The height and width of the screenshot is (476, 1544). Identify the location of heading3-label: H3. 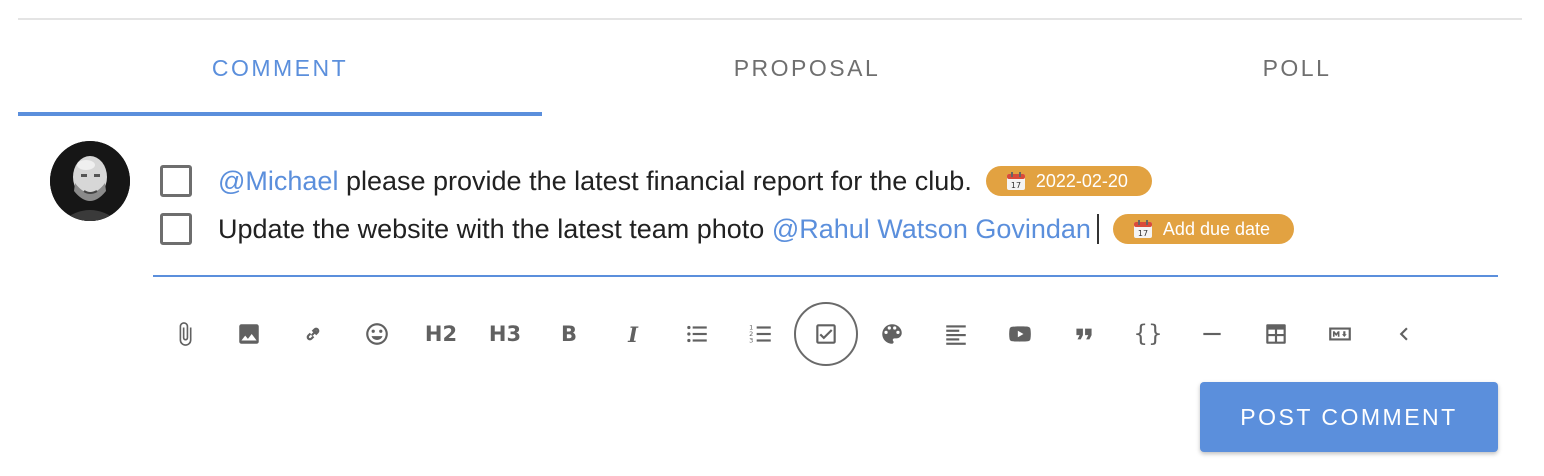
(505, 334).